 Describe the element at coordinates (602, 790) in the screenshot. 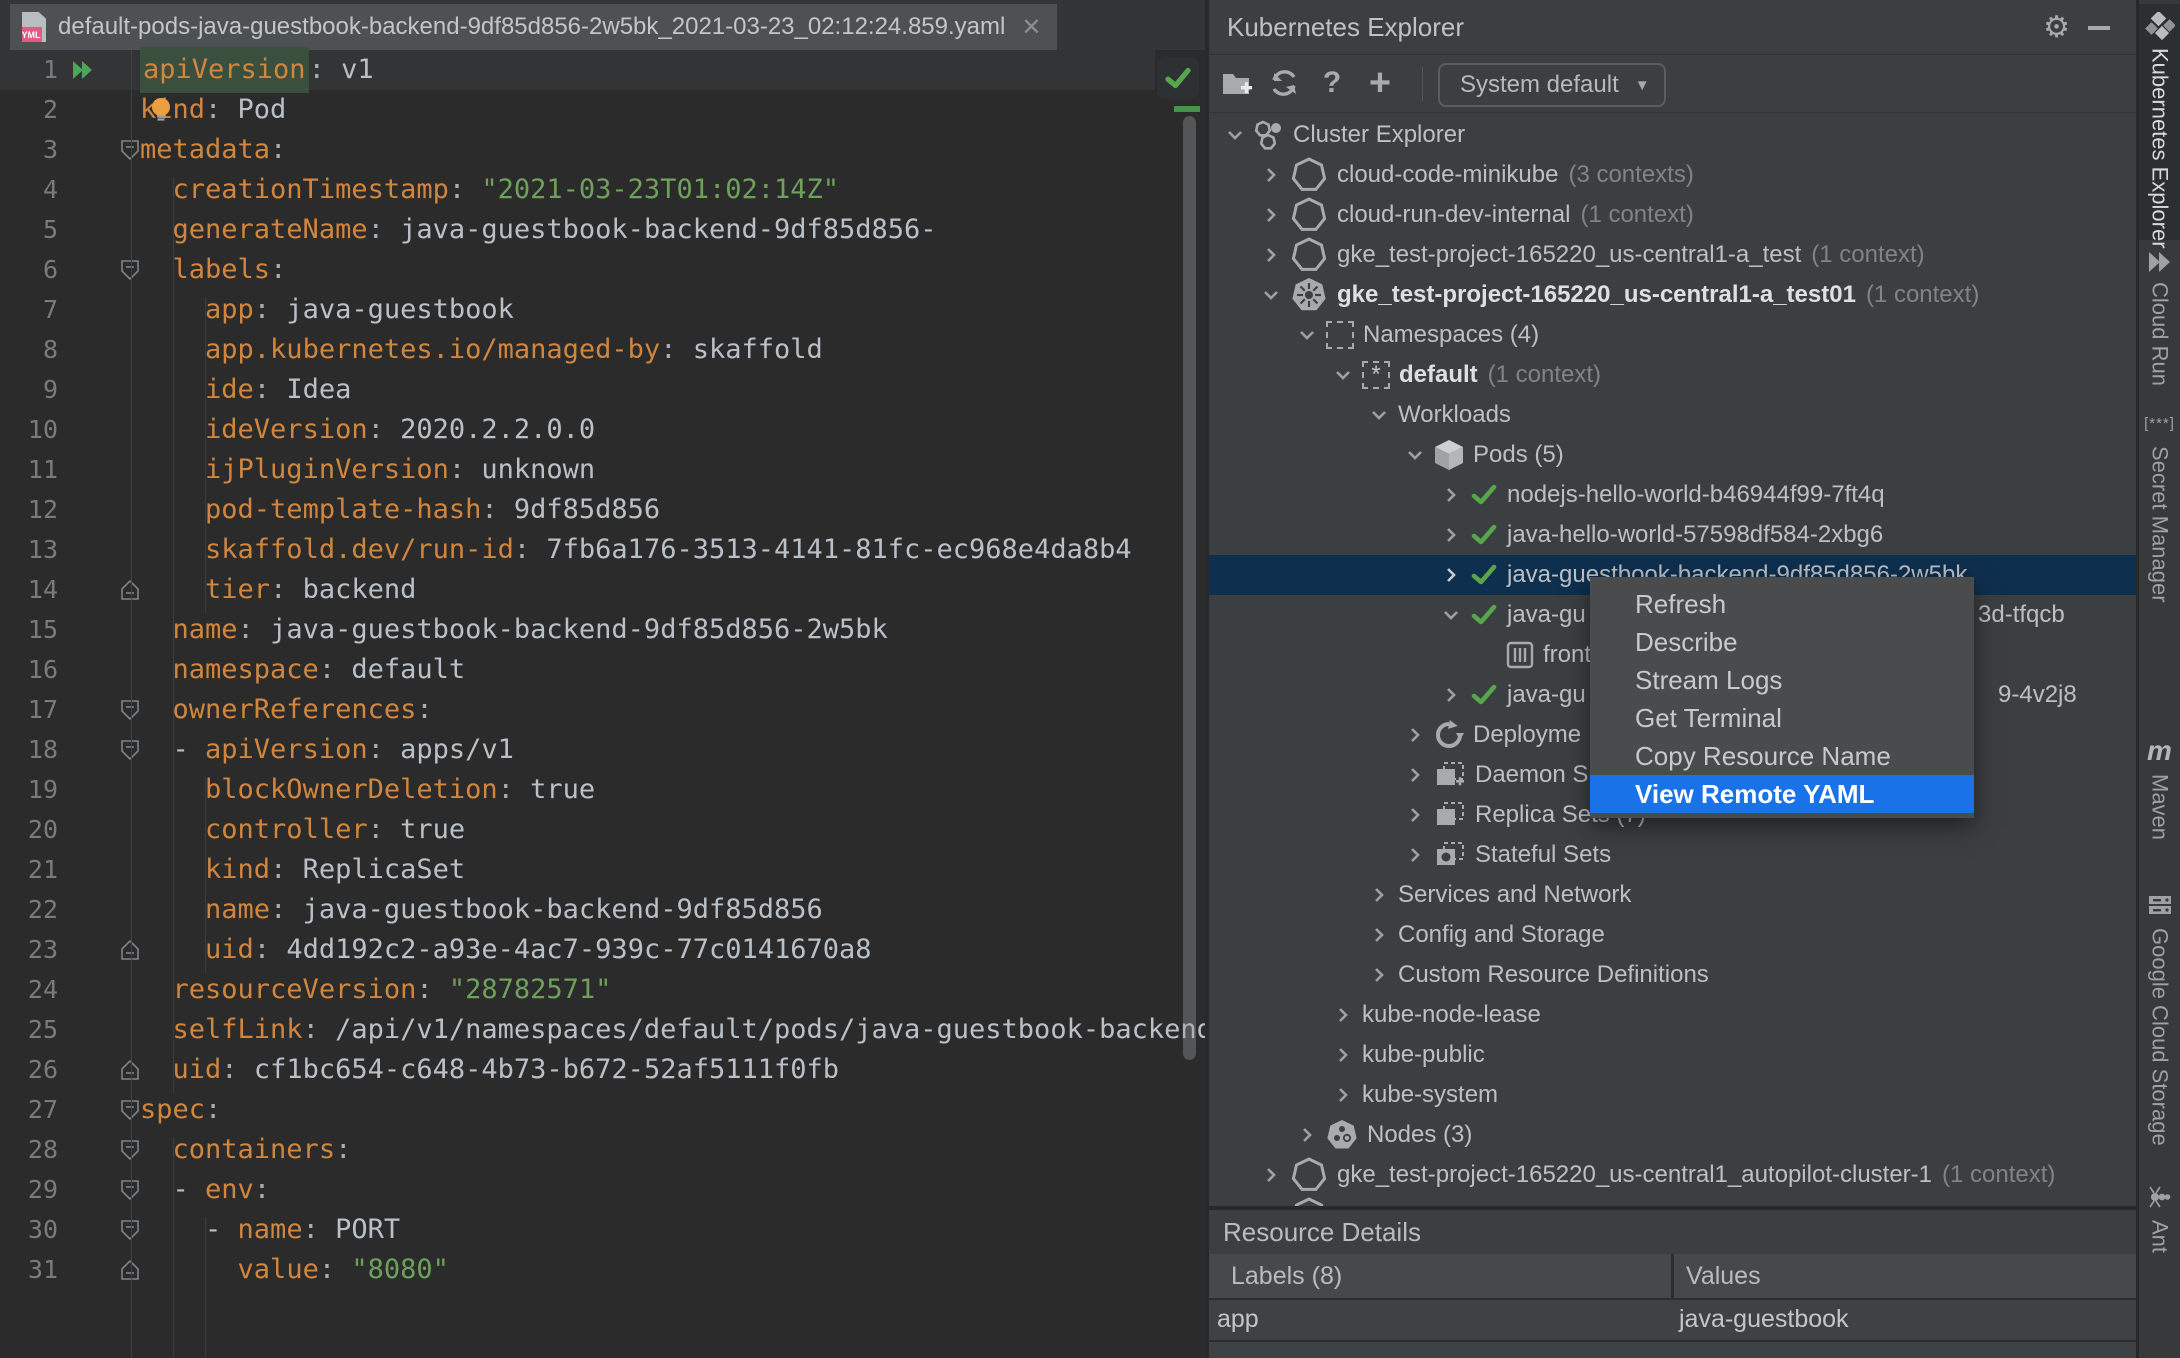

I see `code-line: 19 blockOwnerDeletion: true` at that location.